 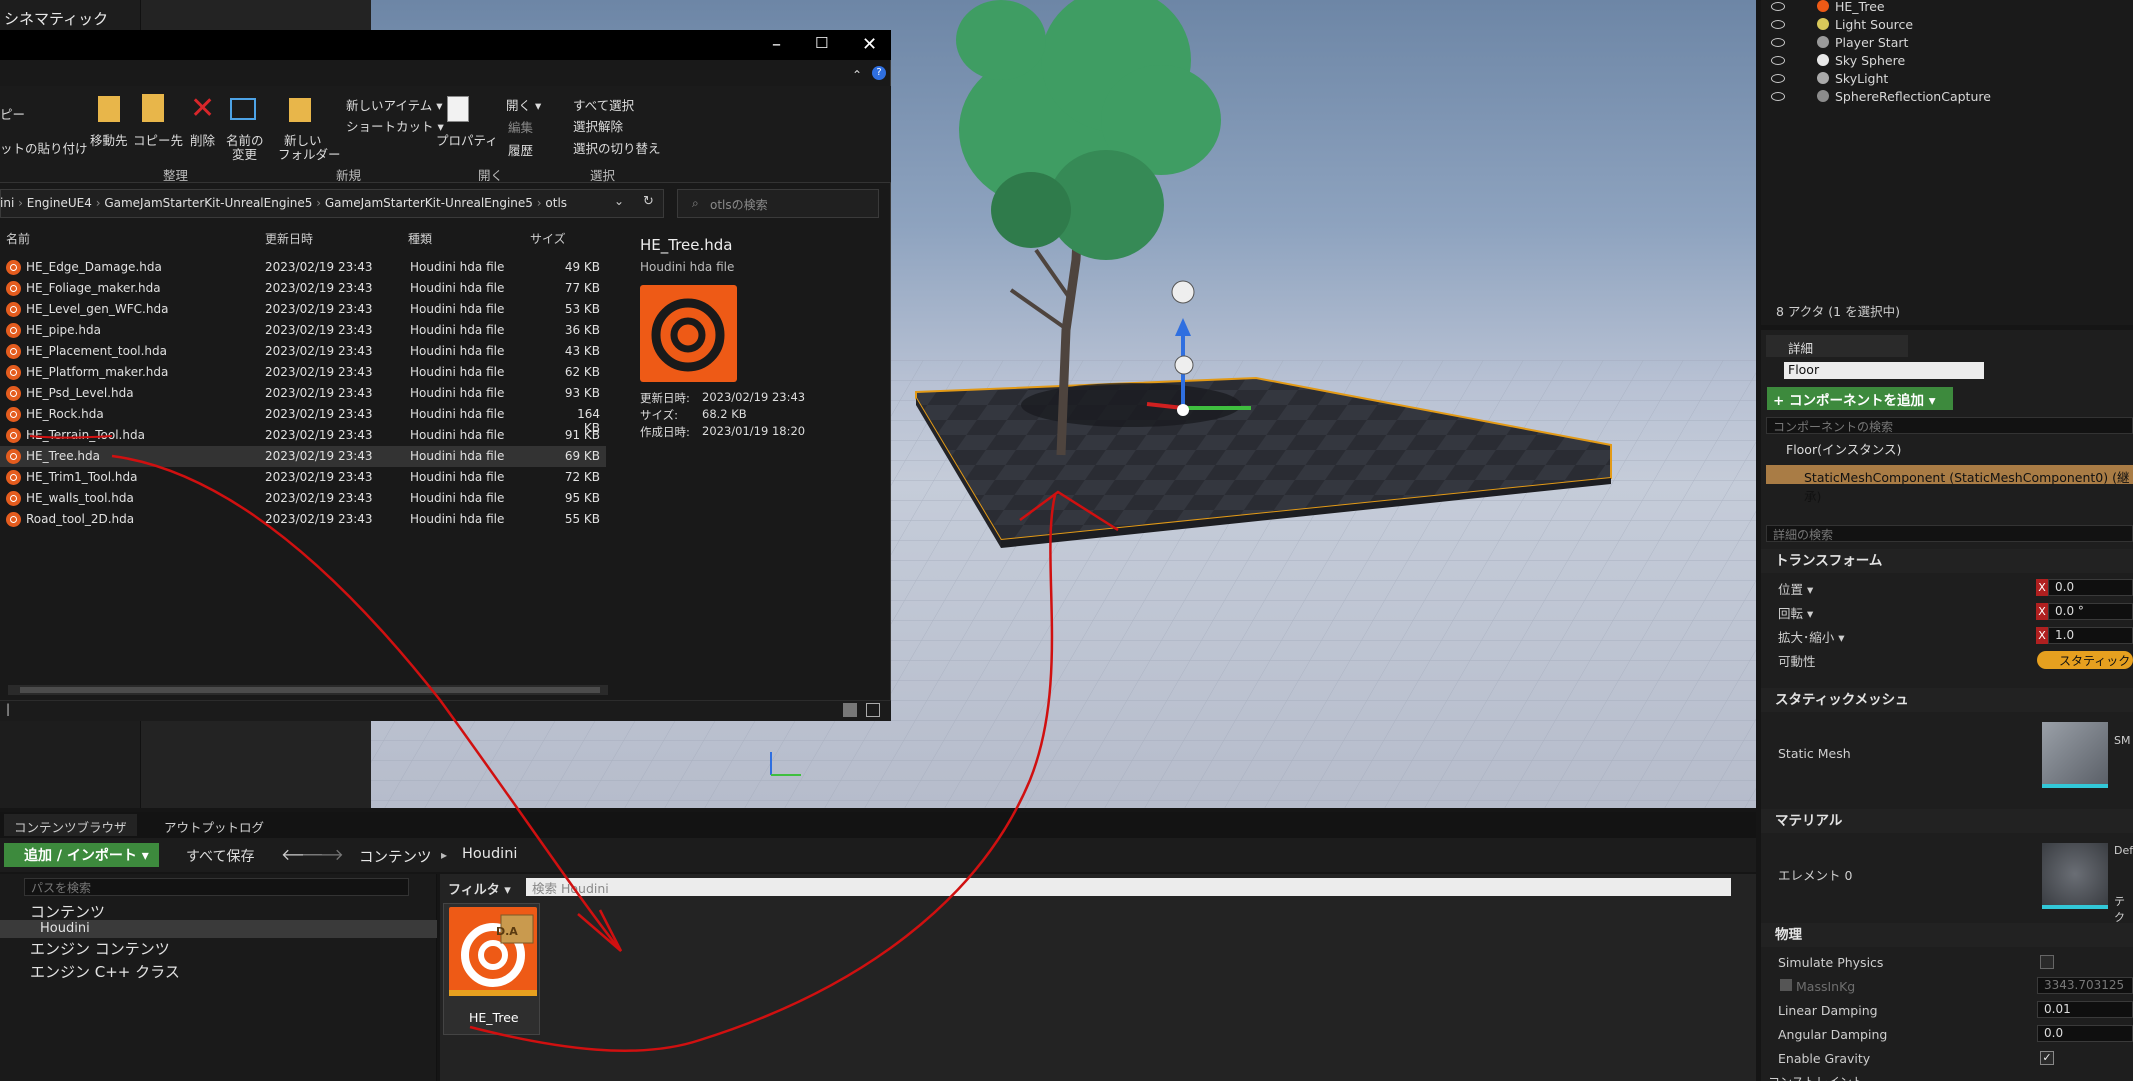 I want to click on forward-arrow-icon: 🡒, so click(x=322, y=854).